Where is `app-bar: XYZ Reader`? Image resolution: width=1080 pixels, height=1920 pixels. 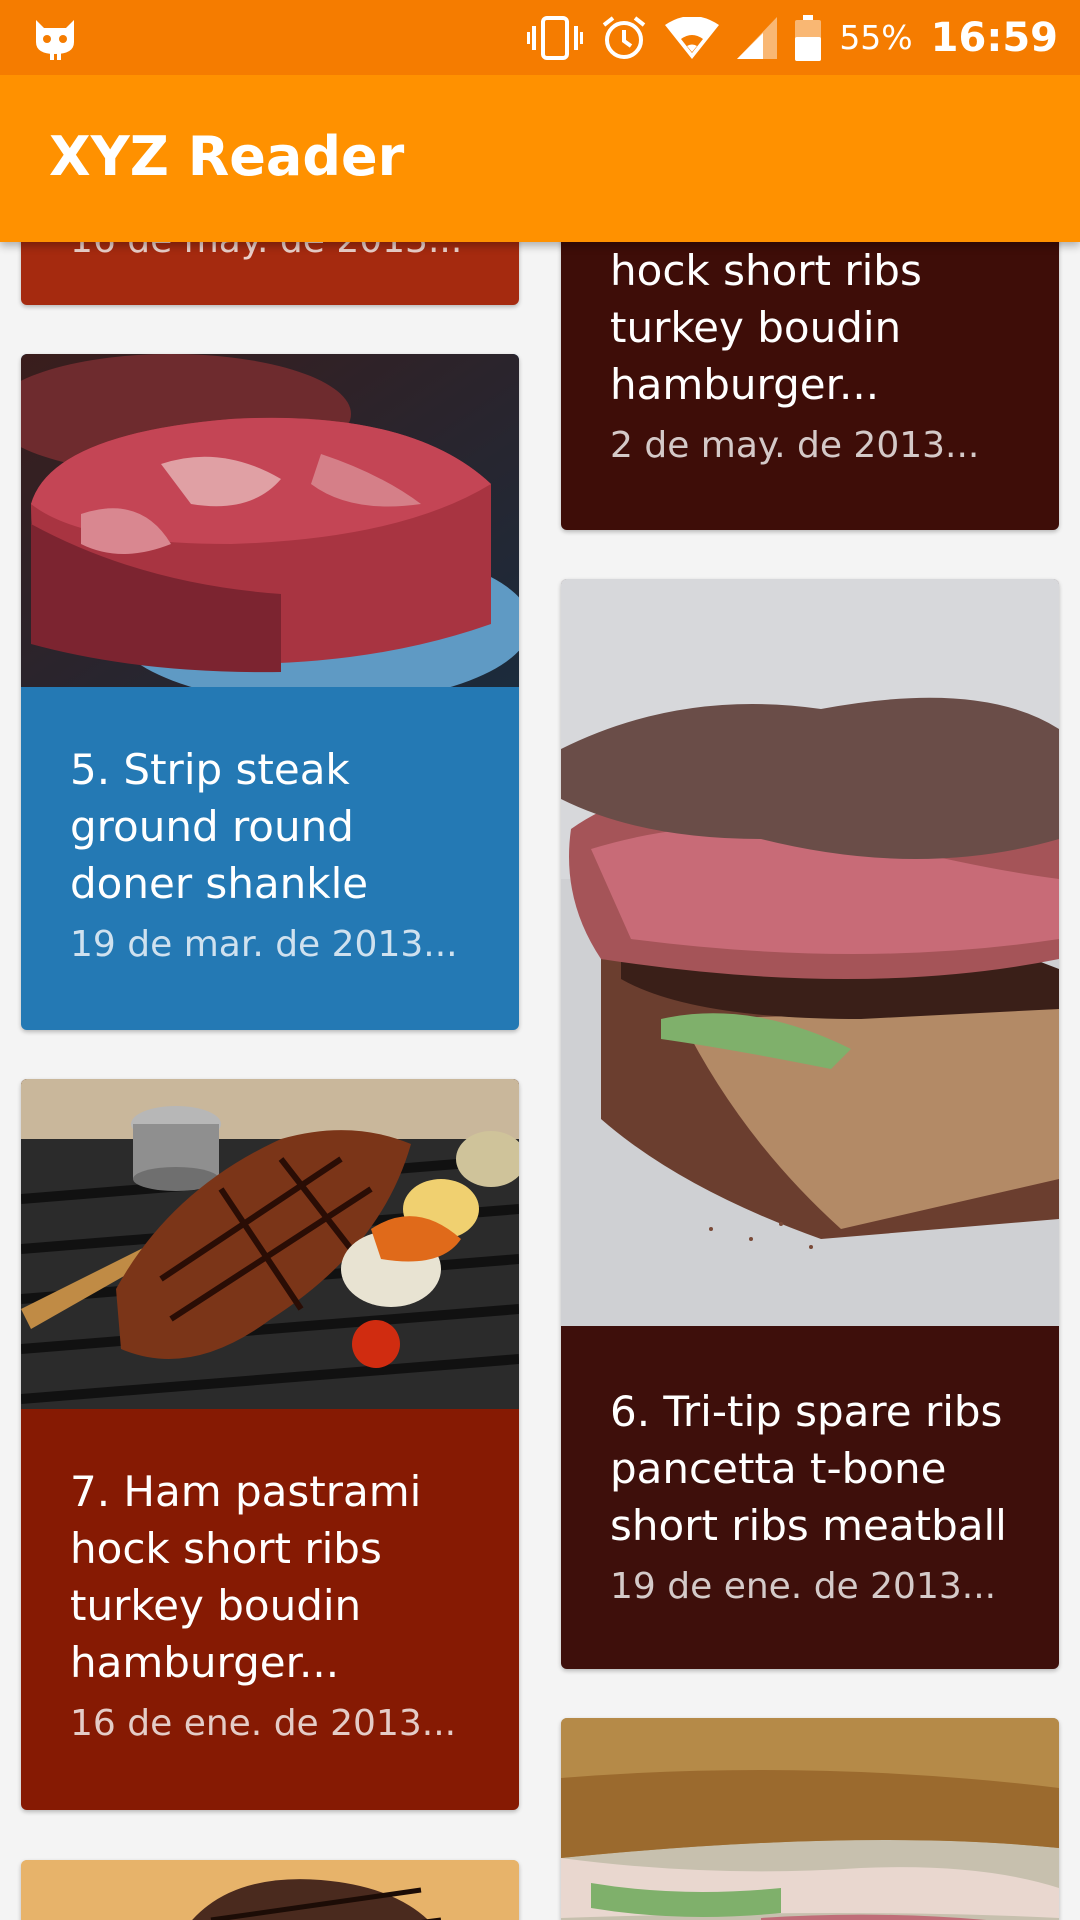 app-bar: XYZ Reader is located at coordinates (540, 158).